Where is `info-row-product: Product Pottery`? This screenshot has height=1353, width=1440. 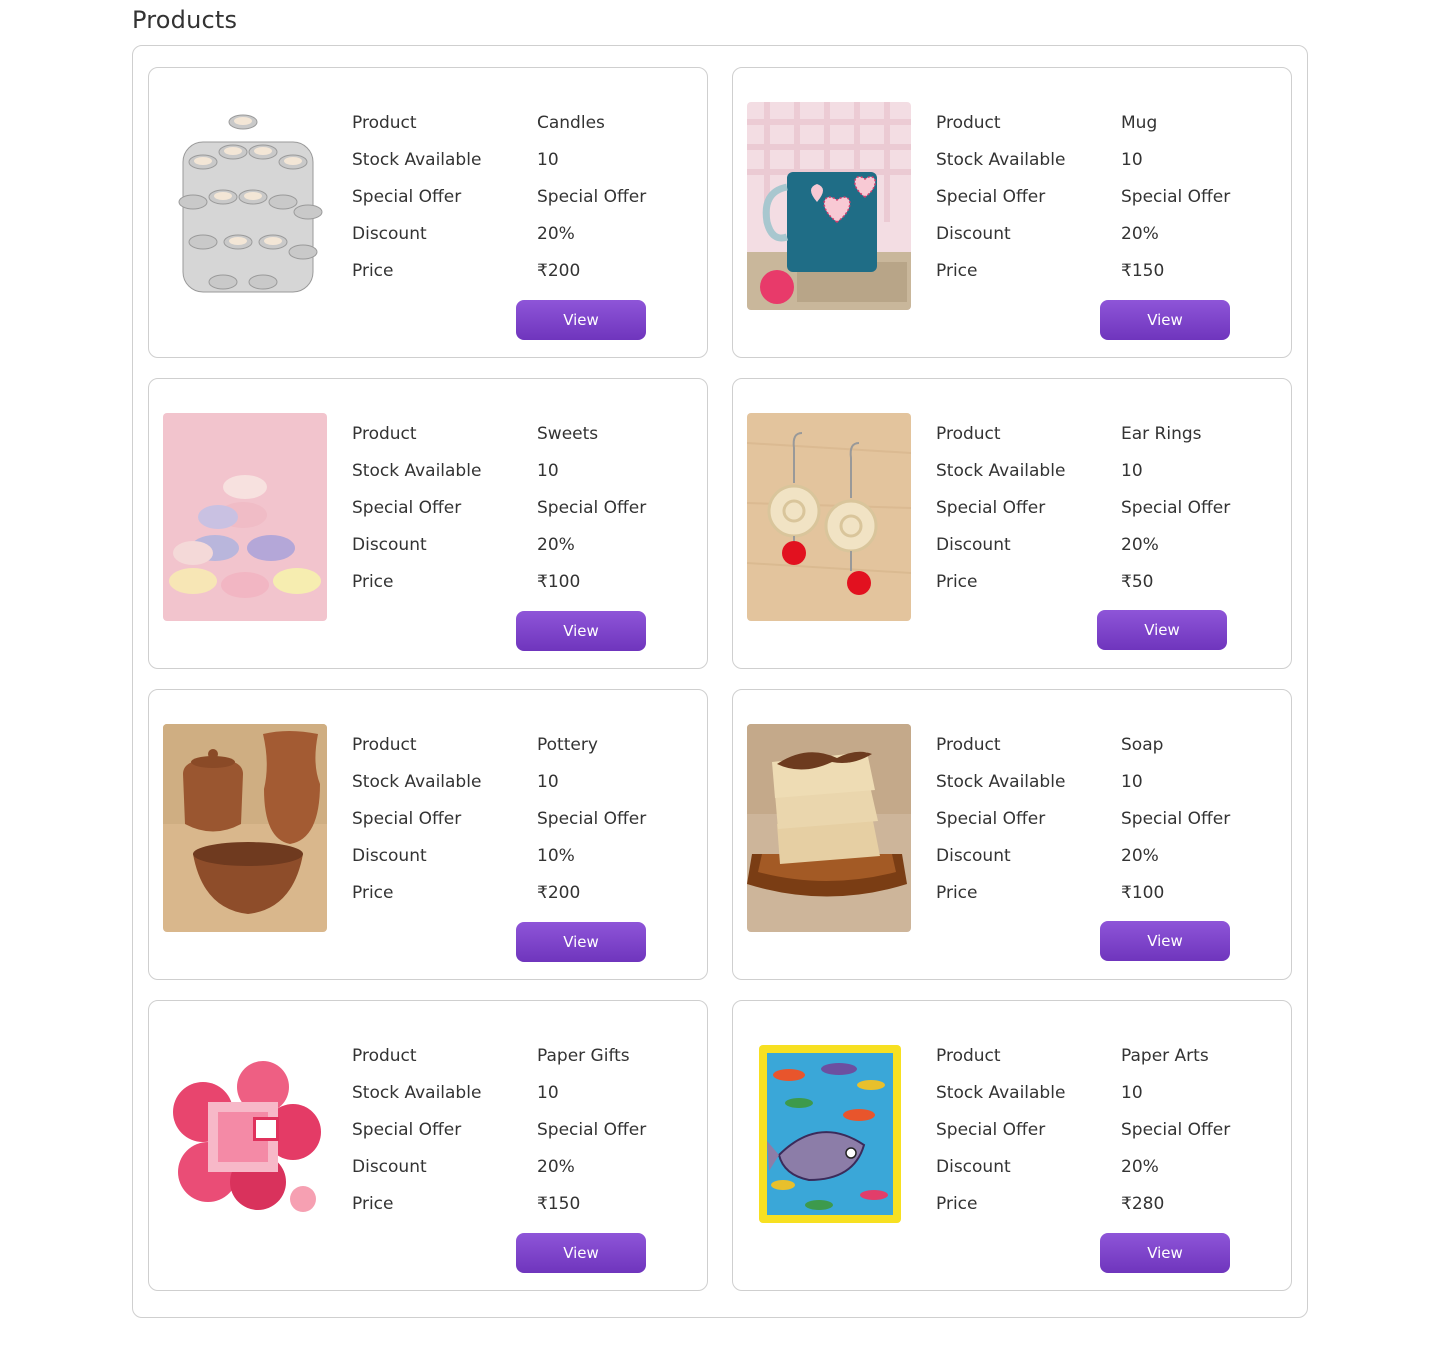 info-row-product: Product Pottery is located at coordinates (522, 744).